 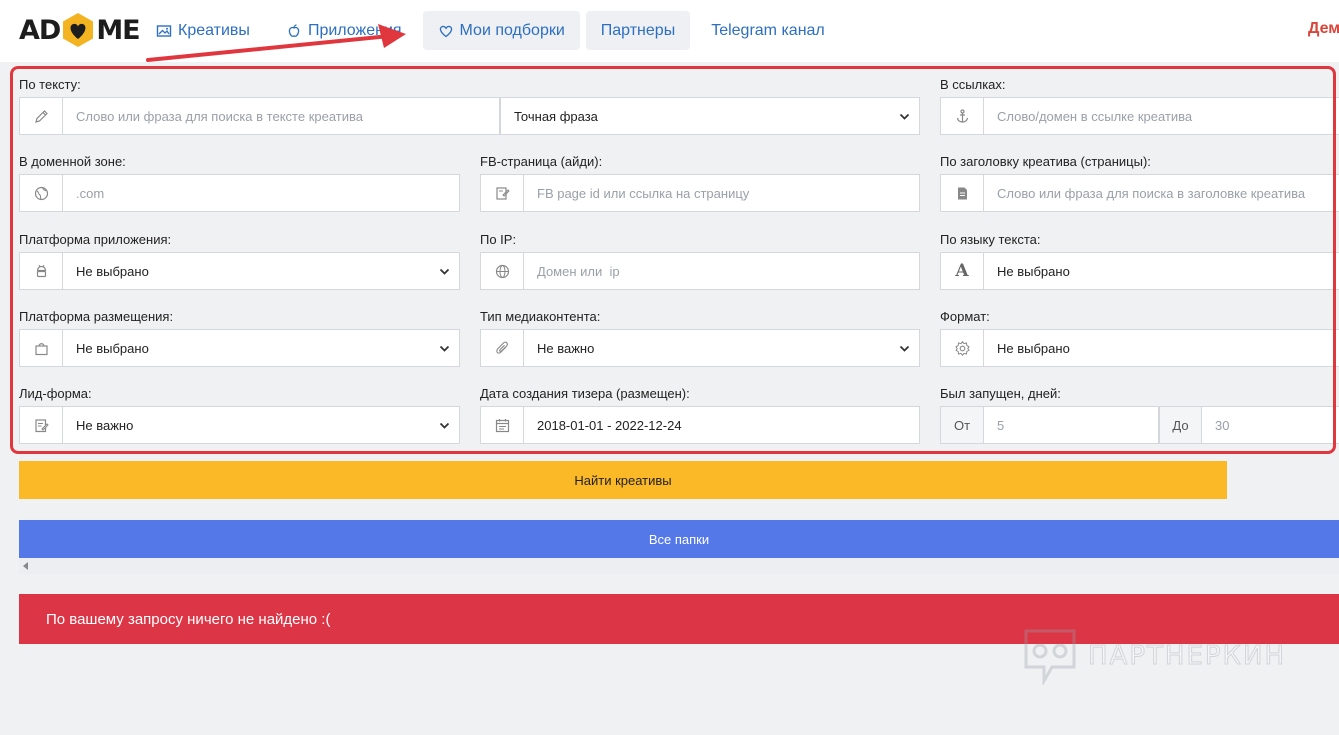 What do you see at coordinates (962, 348) in the screenshot?
I see `gear-icon` at bounding box center [962, 348].